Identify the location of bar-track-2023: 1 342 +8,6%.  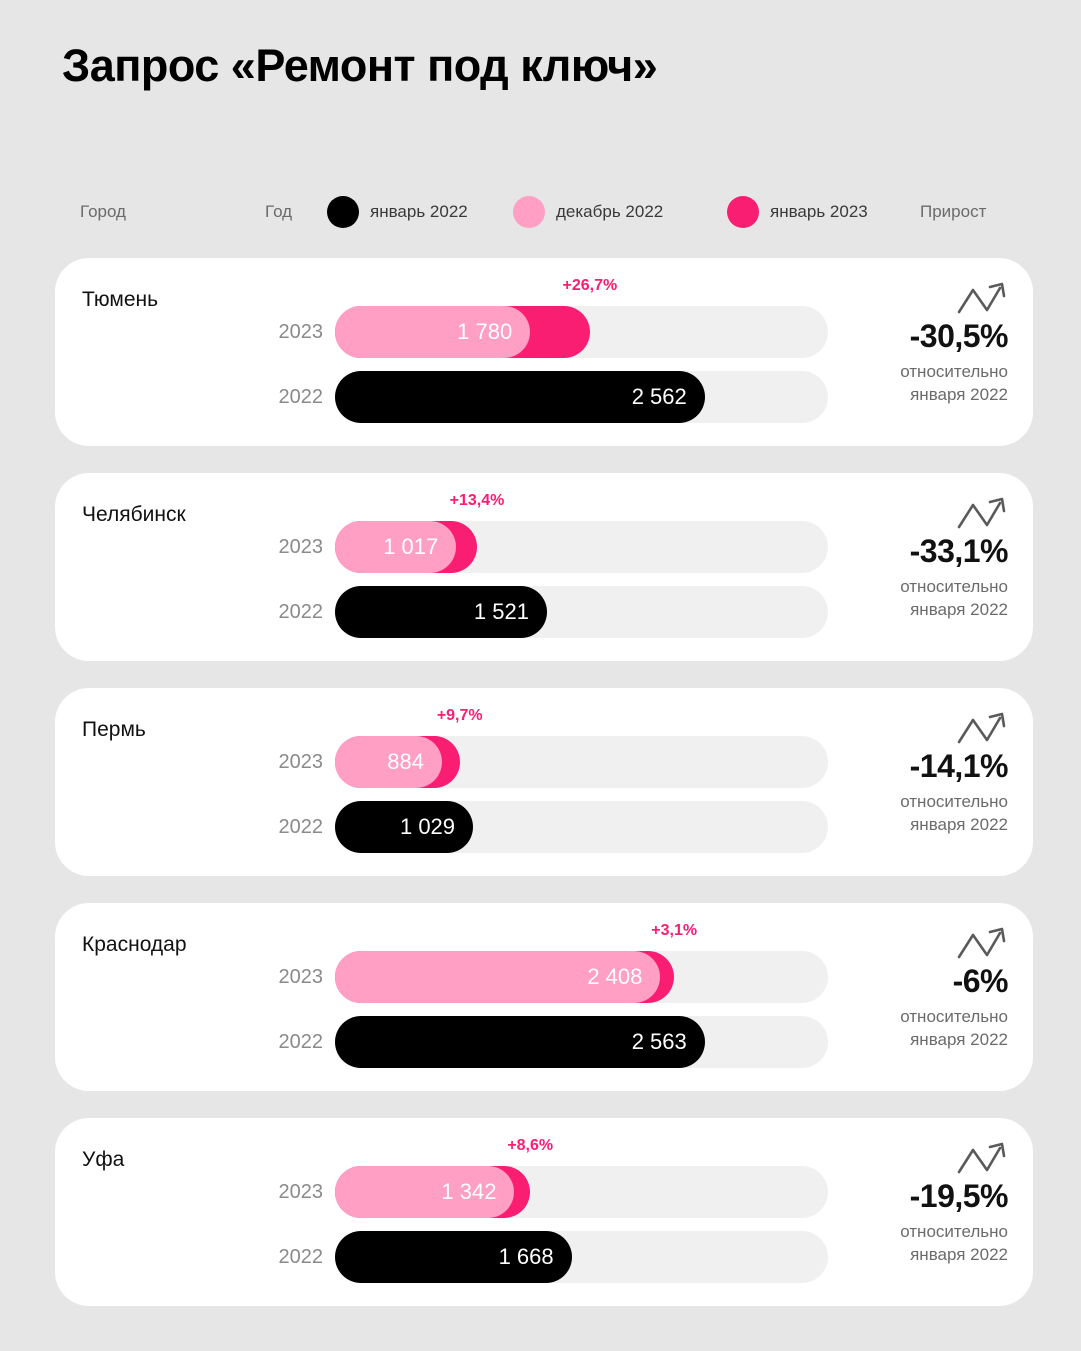
(581, 1177).